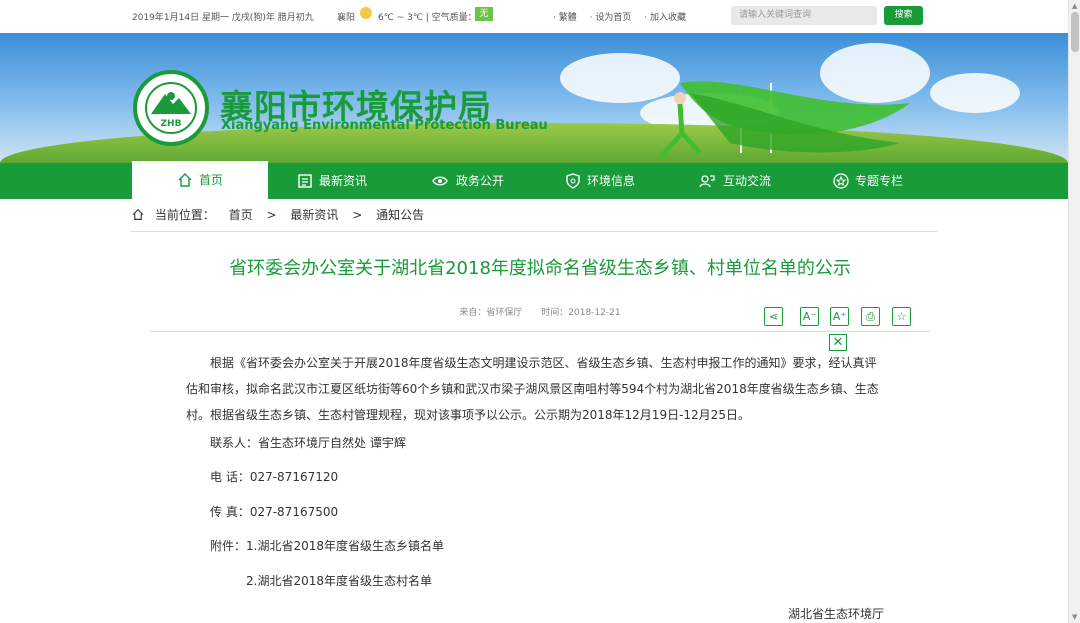 Image resolution: width=1080 pixels, height=623 pixels. I want to click on font-decrease-icon: A⁻, so click(809, 316).